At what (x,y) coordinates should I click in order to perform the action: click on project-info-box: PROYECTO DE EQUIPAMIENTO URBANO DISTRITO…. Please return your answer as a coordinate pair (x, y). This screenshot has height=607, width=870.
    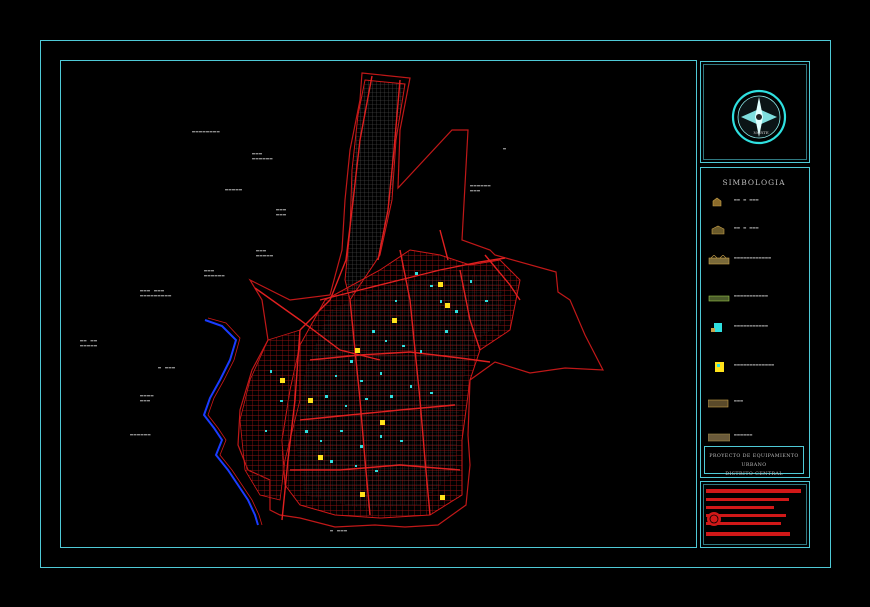
    Looking at the image, I should click on (754, 461).